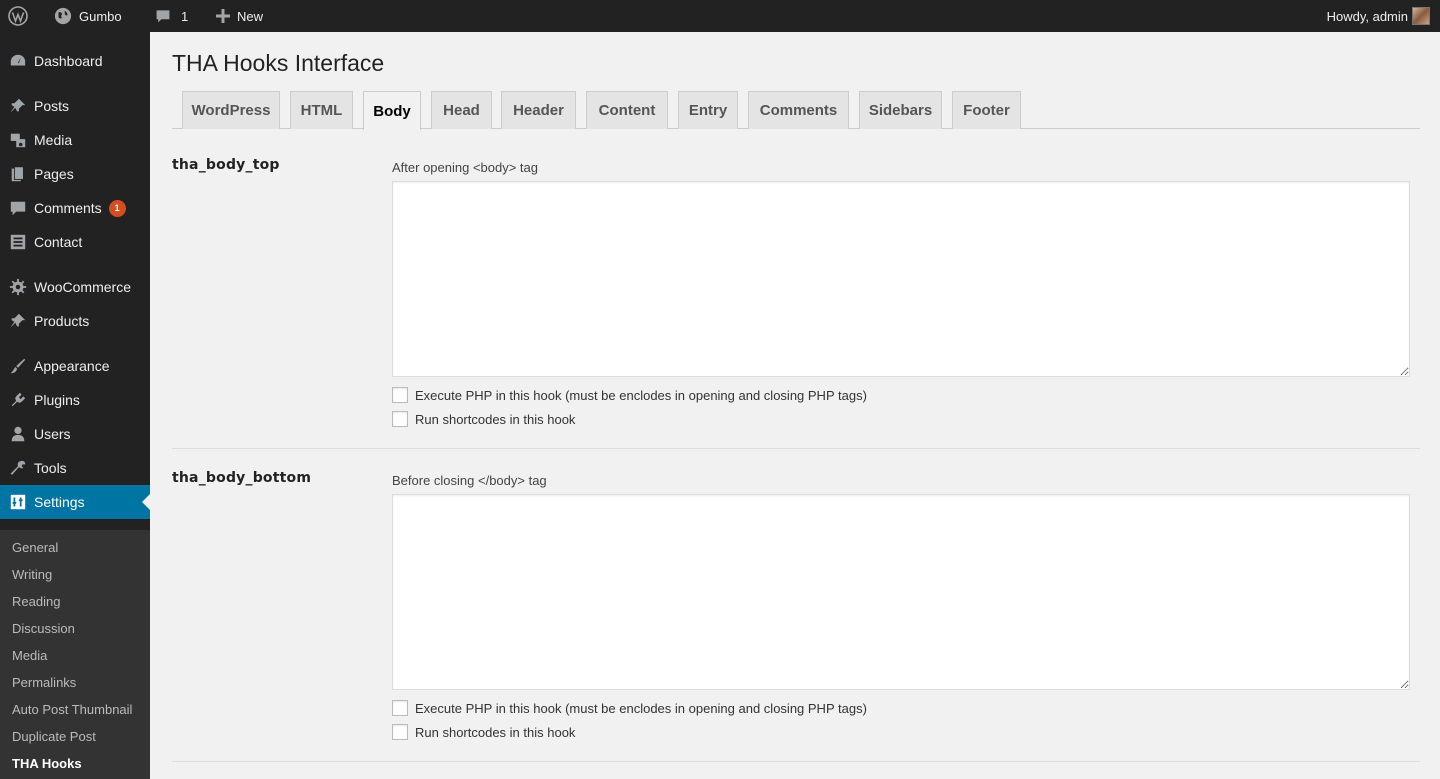 This screenshot has width=1440, height=779. What do you see at coordinates (900, 110) in the screenshot?
I see `tab-sidebars: Sidebars` at bounding box center [900, 110].